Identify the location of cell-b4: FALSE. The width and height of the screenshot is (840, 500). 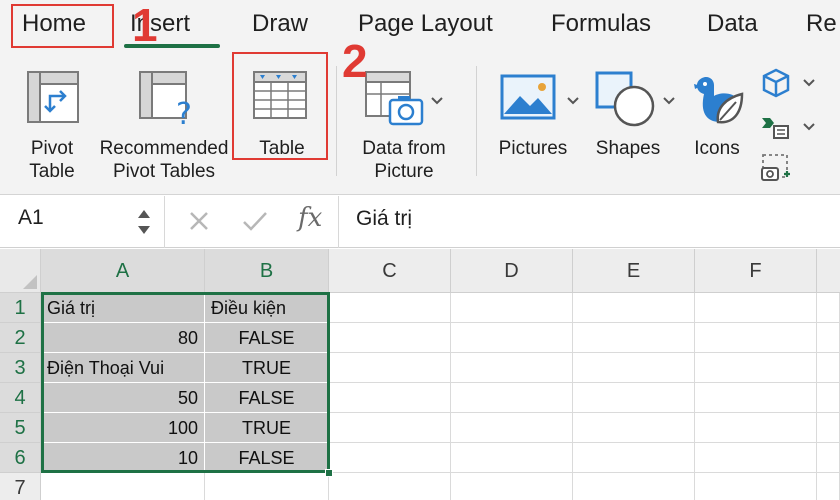
(267, 398).